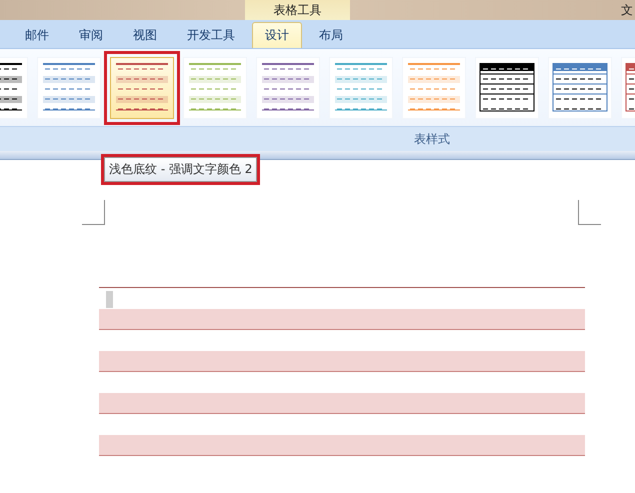 The width and height of the screenshot is (635, 493). Describe the element at coordinates (627, 10) in the screenshot. I see `window-title: 文` at that location.